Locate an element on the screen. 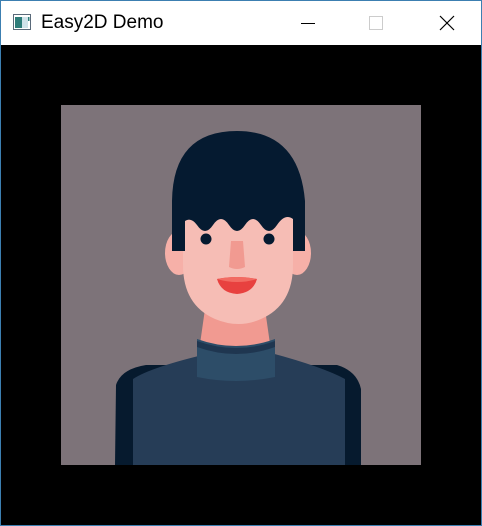 This screenshot has width=482, height=526. left-eye is located at coordinates (206, 239).